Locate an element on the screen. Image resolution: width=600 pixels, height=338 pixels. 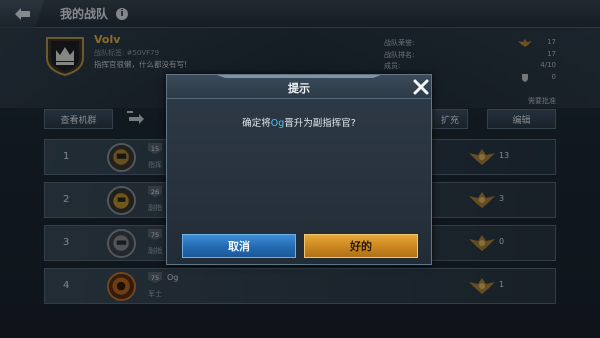
target-player-name: Og is located at coordinates (277, 123).